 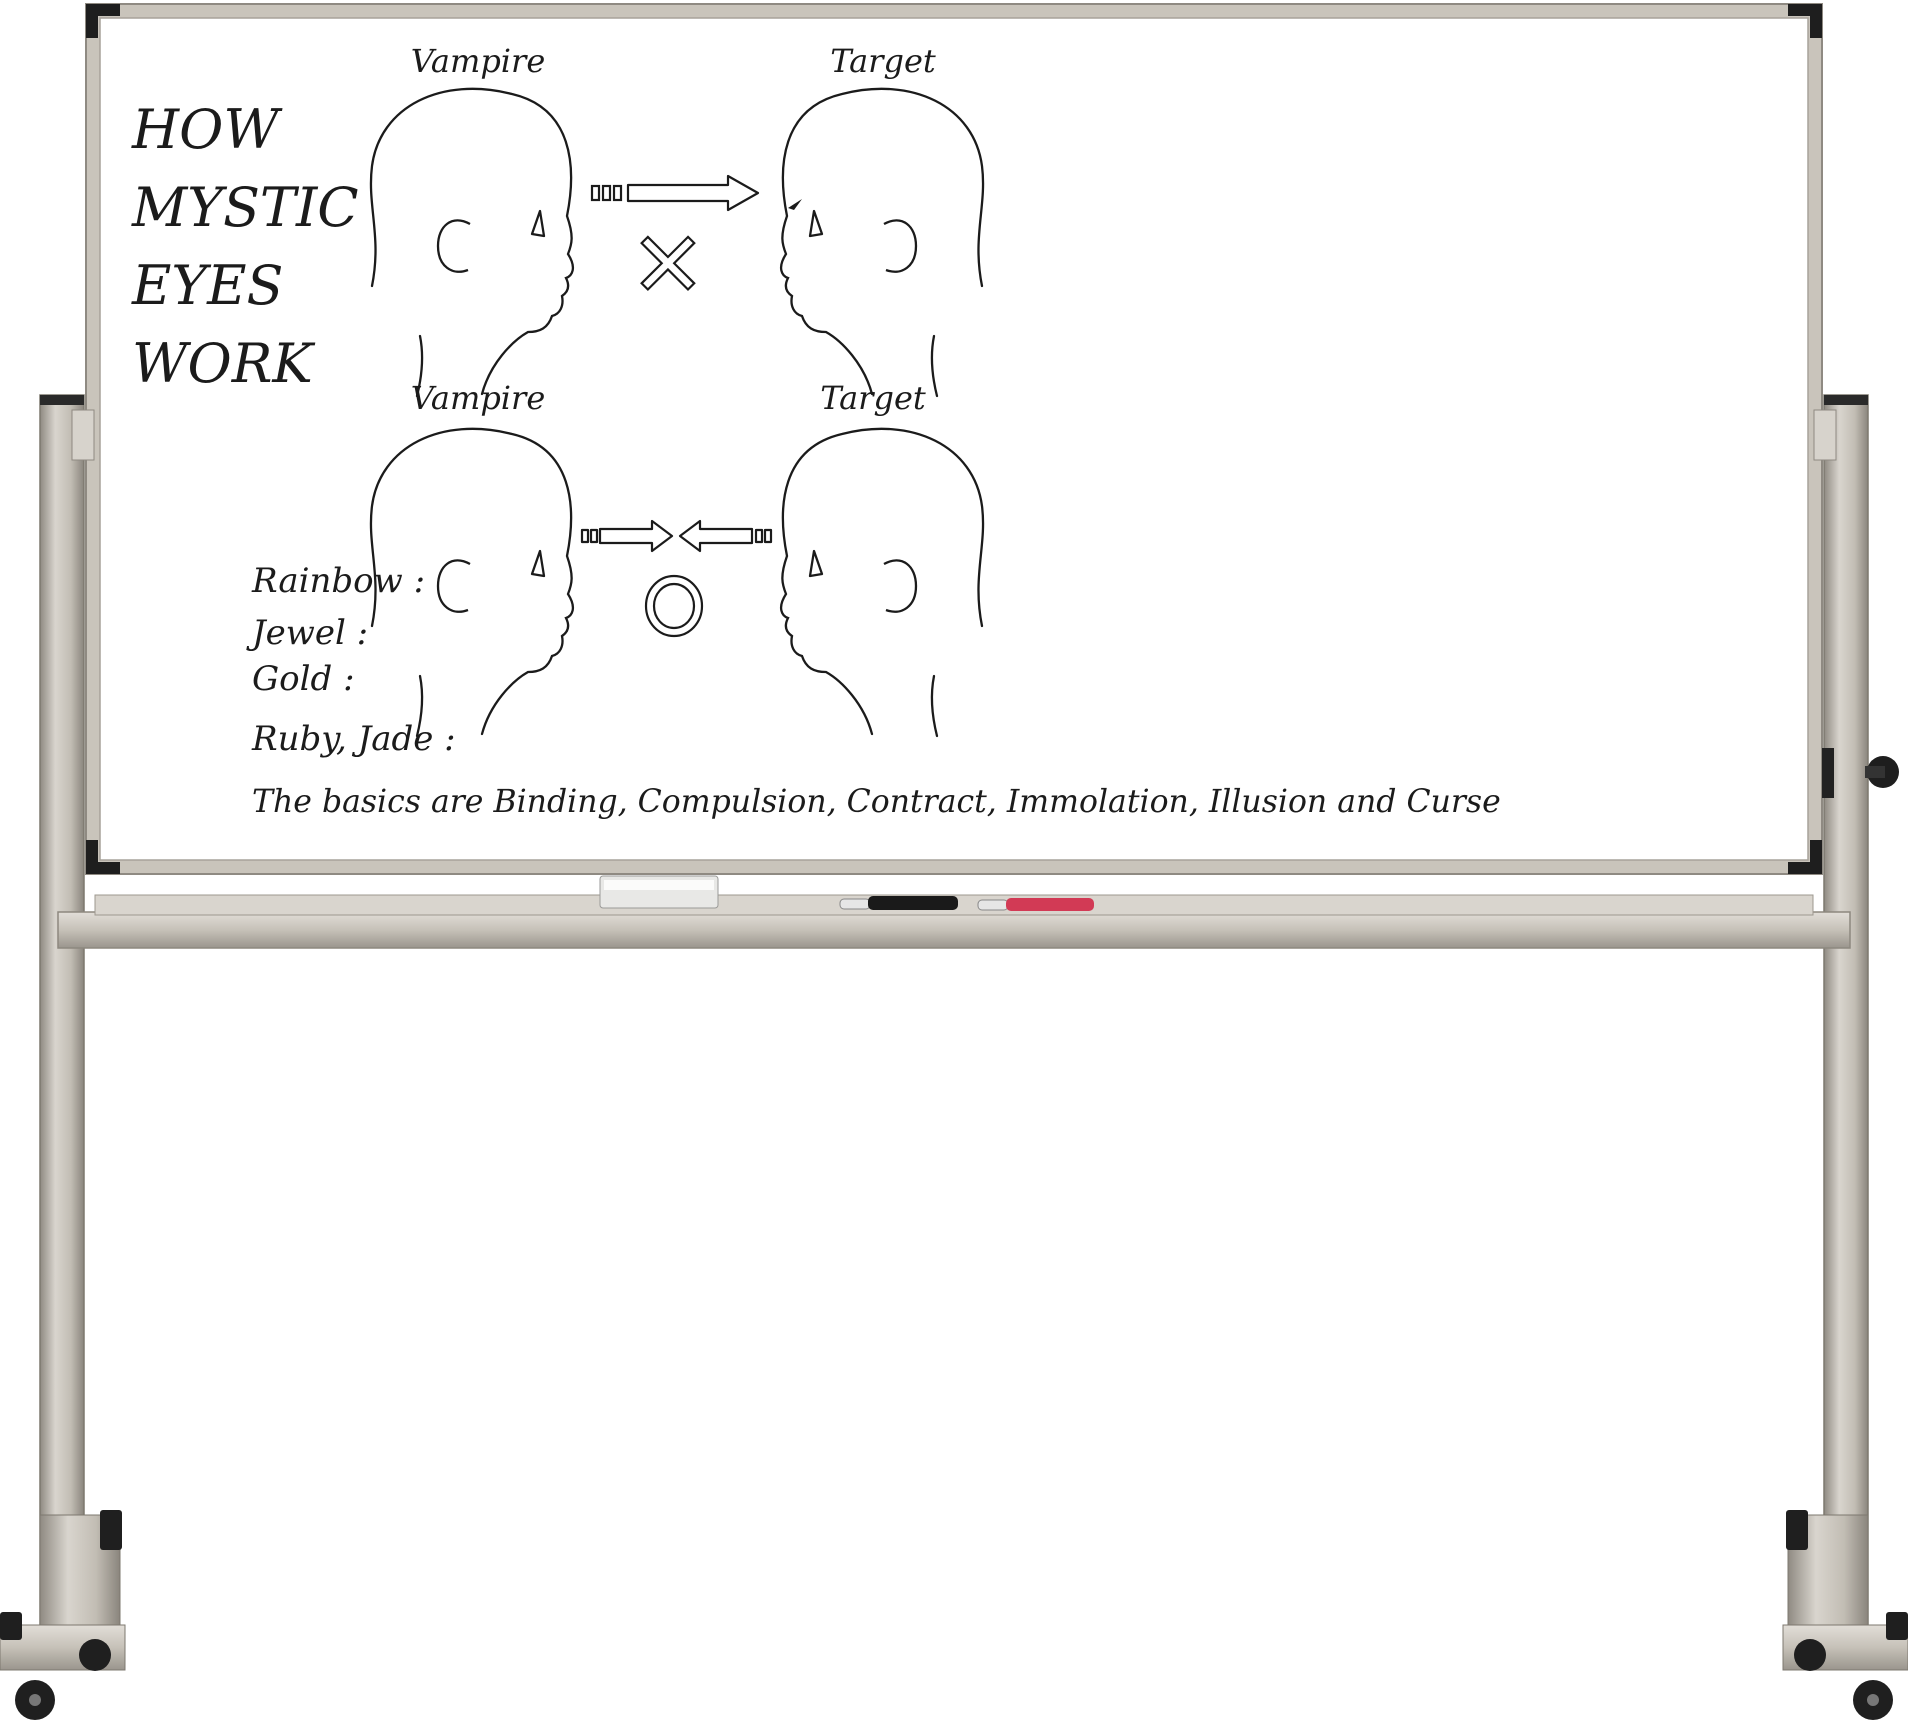 I want to click on left-hinge, so click(x=83, y=435).